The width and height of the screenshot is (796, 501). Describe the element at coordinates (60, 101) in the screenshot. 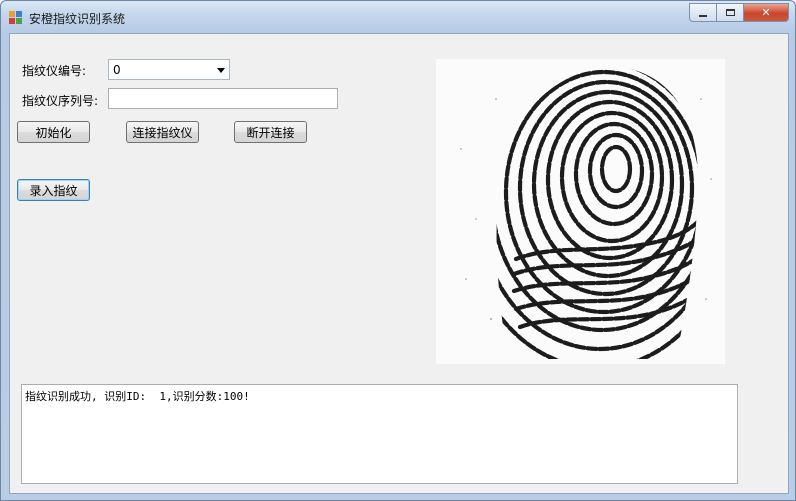

I see `serial-number-label: 指纹仪序列号:` at that location.